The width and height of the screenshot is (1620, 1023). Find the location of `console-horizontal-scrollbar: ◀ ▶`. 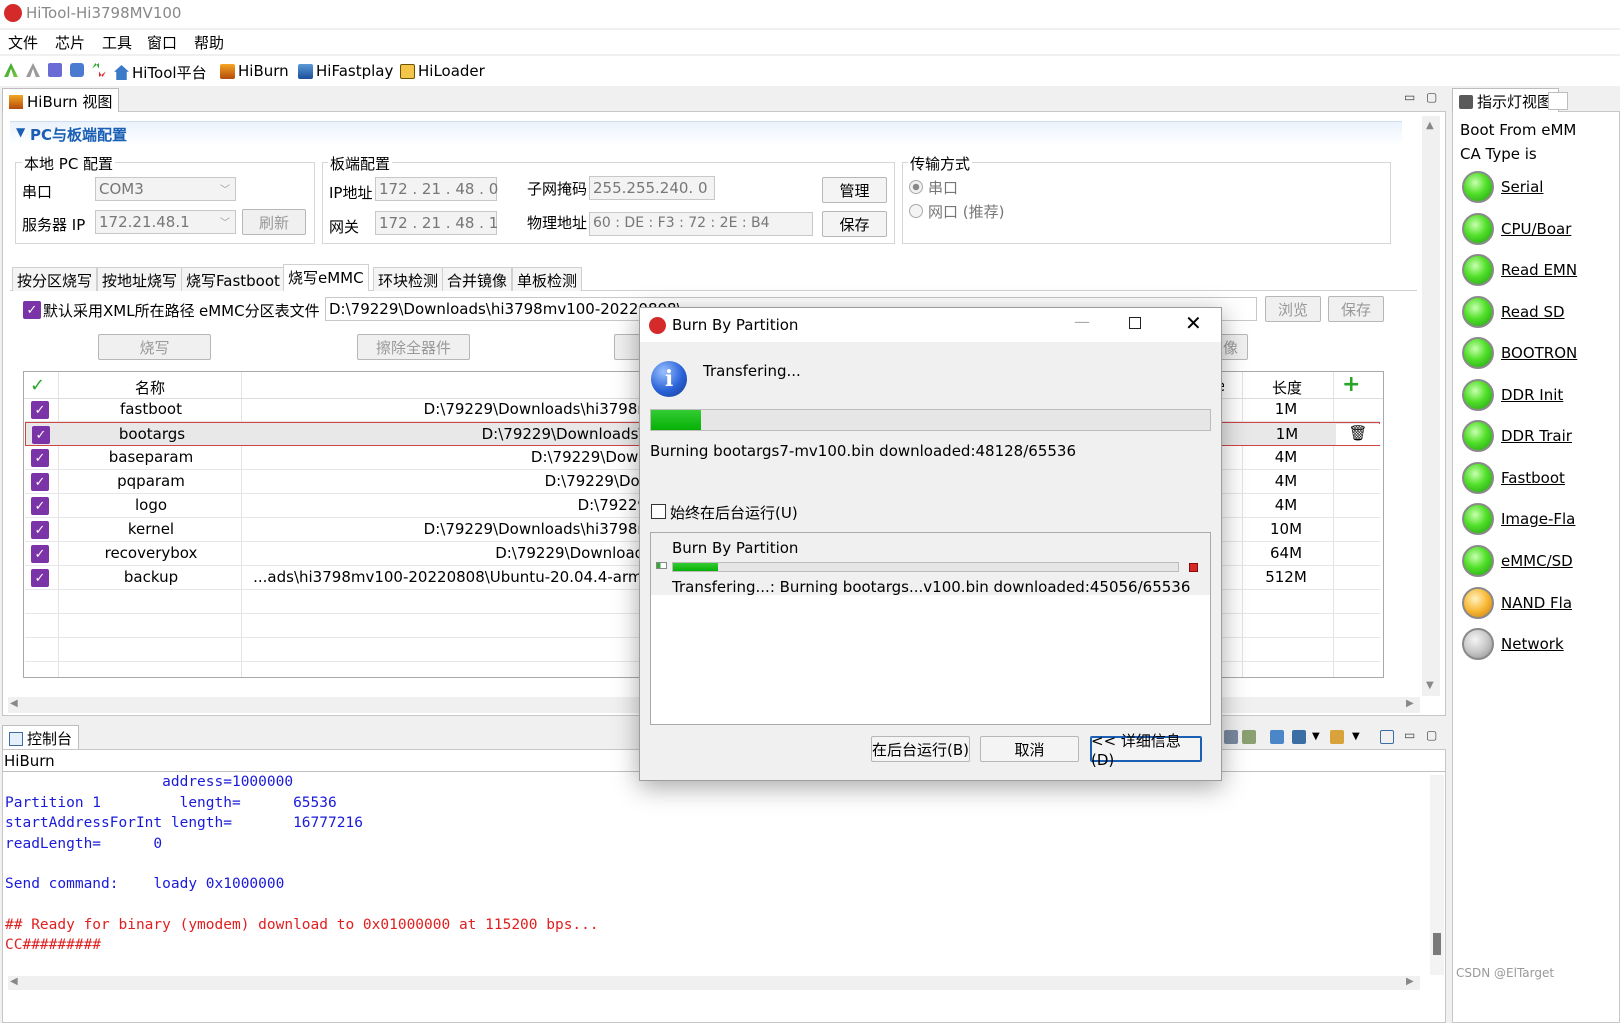

console-horizontal-scrollbar: ◀ ▶ is located at coordinates (714, 983).